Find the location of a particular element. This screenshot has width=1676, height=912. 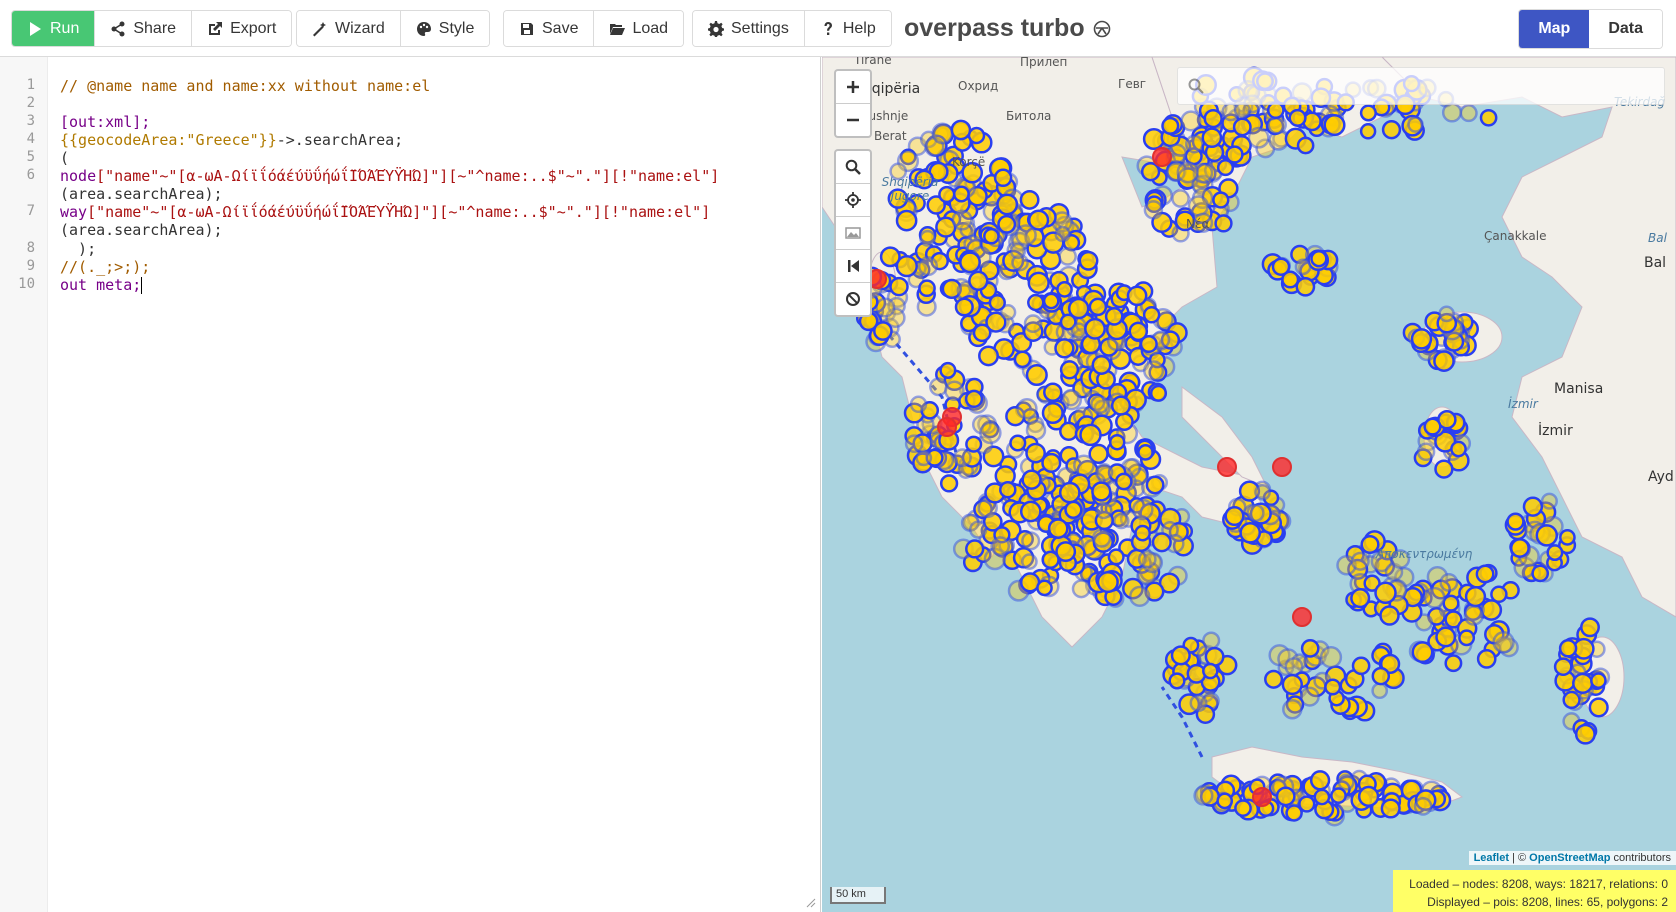

load-button: Load is located at coordinates (639, 28).